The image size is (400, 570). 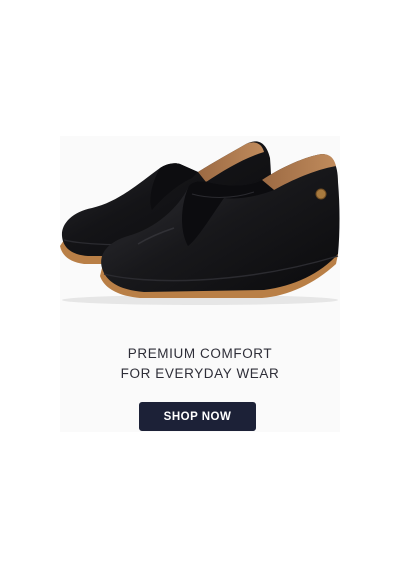 I want to click on shop-now-button: SHOP NOW, so click(x=197, y=416).